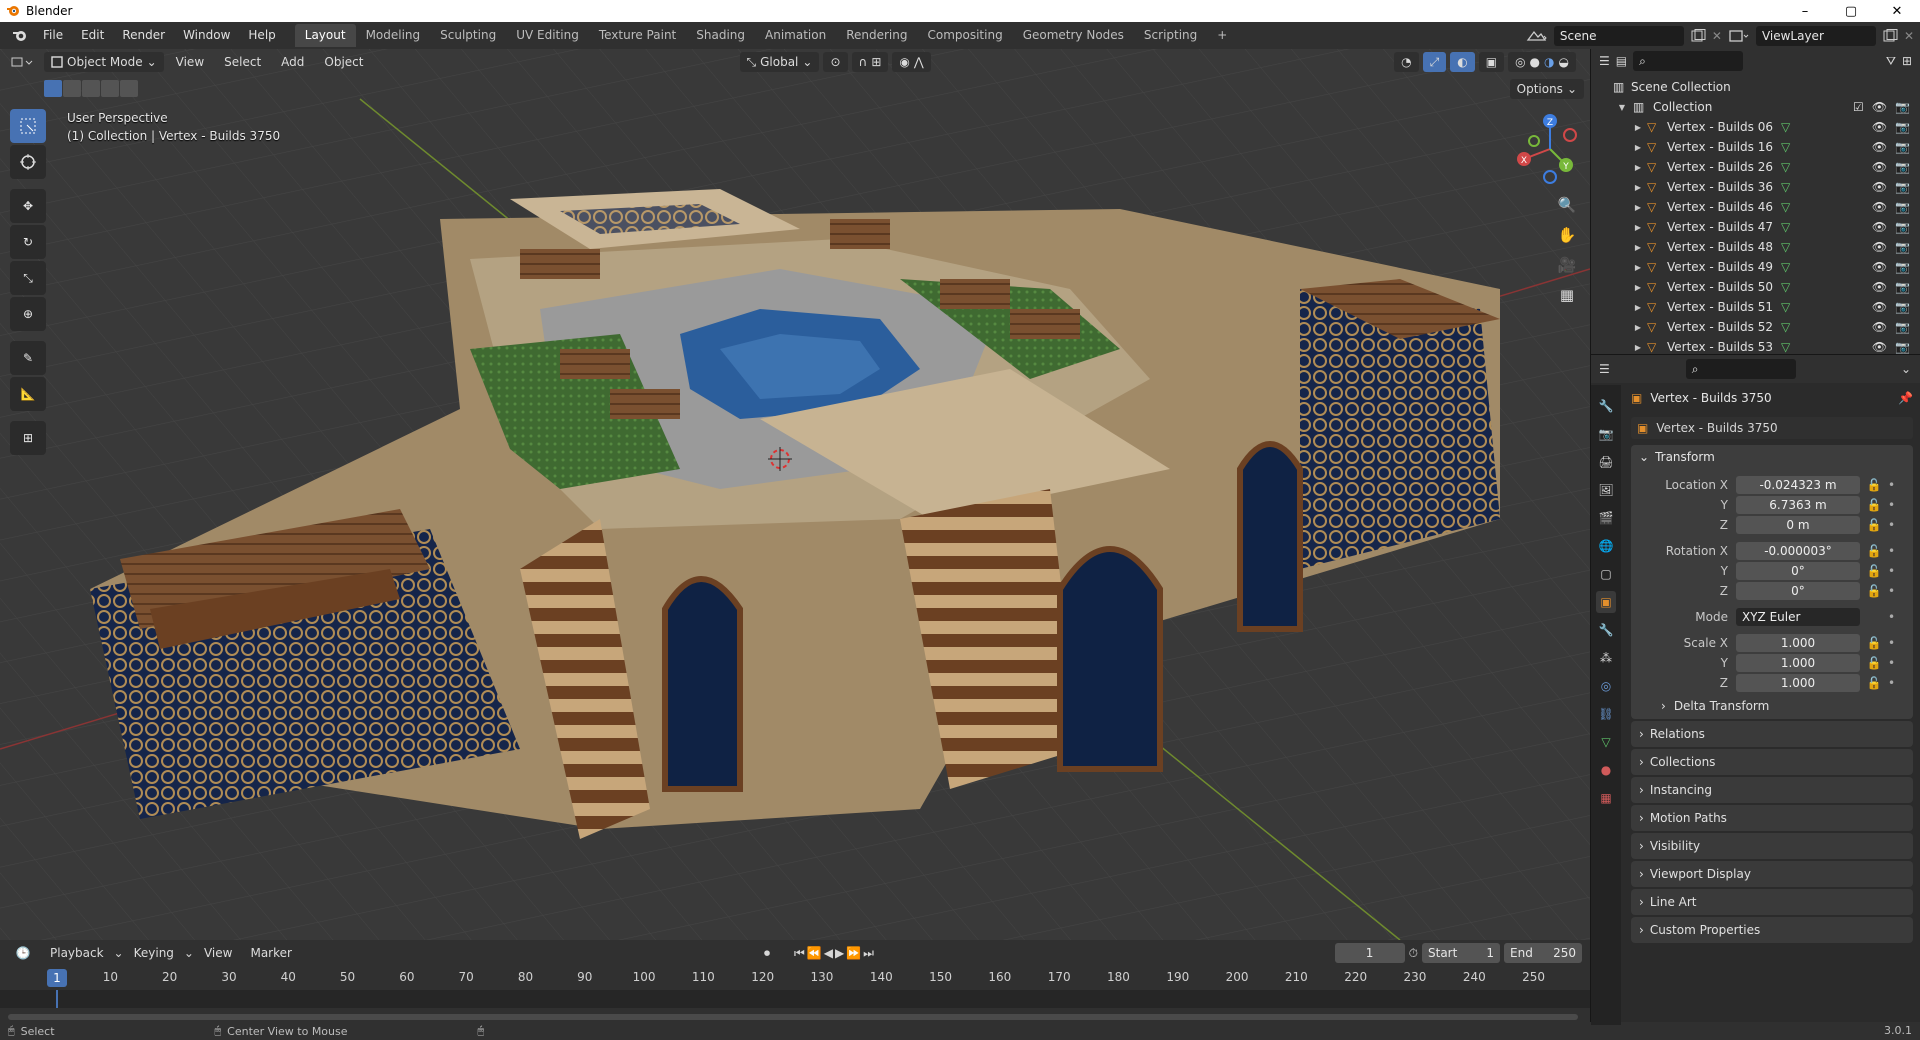 The image size is (1920, 1040). What do you see at coordinates (1755, 167) in the screenshot?
I see `outliner-item: ▶ ▽ Vertex - Builds 26 ▽ 👁 📷` at bounding box center [1755, 167].